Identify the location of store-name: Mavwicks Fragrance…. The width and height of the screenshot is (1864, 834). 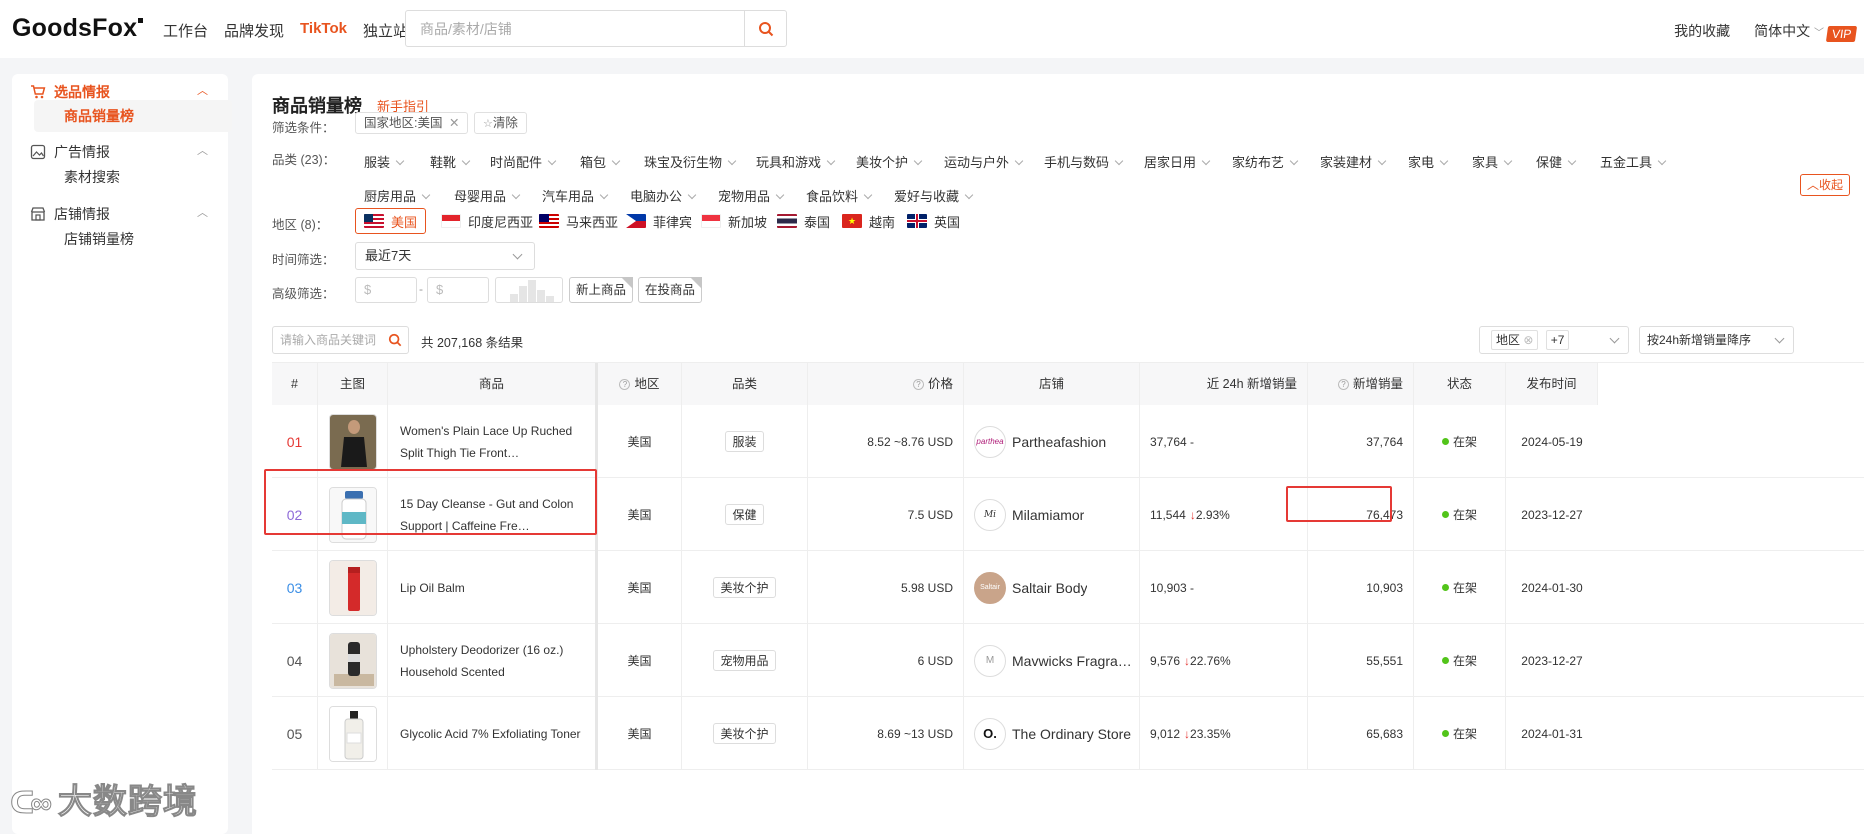
(1075, 661).